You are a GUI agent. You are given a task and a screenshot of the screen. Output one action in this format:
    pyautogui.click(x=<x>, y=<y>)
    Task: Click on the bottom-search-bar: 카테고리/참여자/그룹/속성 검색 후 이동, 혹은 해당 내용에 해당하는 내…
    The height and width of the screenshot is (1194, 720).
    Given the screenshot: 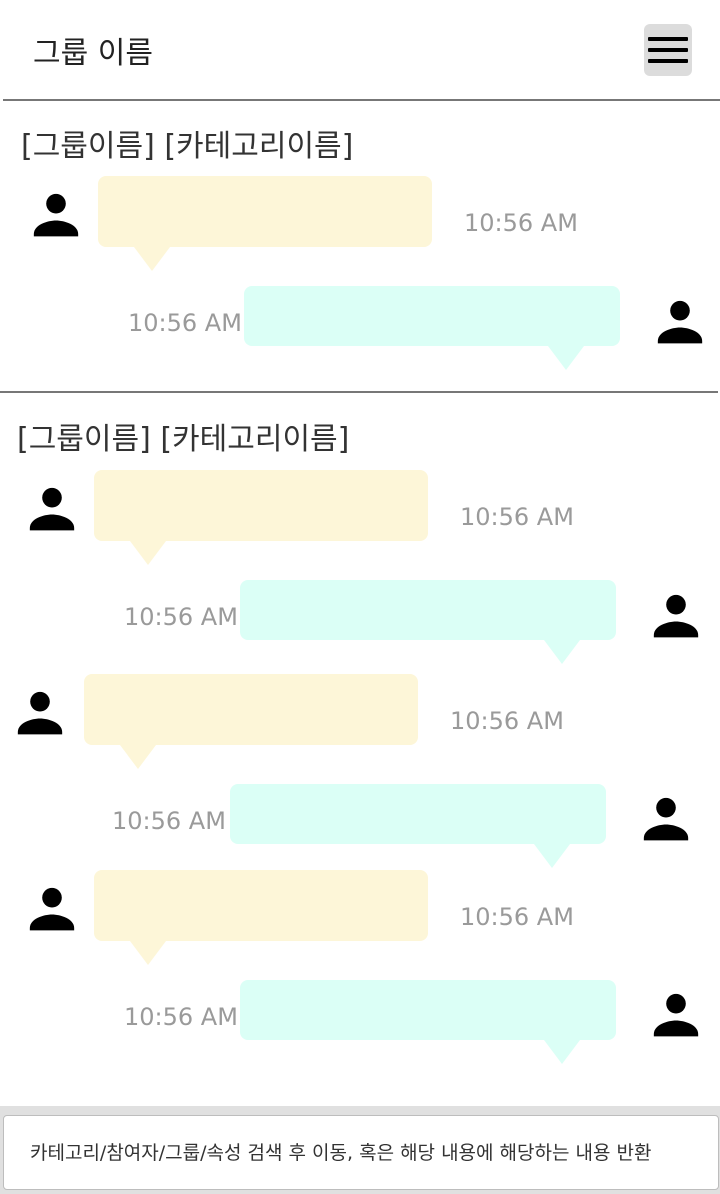 What is the action you would take?
    pyautogui.click(x=360, y=1150)
    